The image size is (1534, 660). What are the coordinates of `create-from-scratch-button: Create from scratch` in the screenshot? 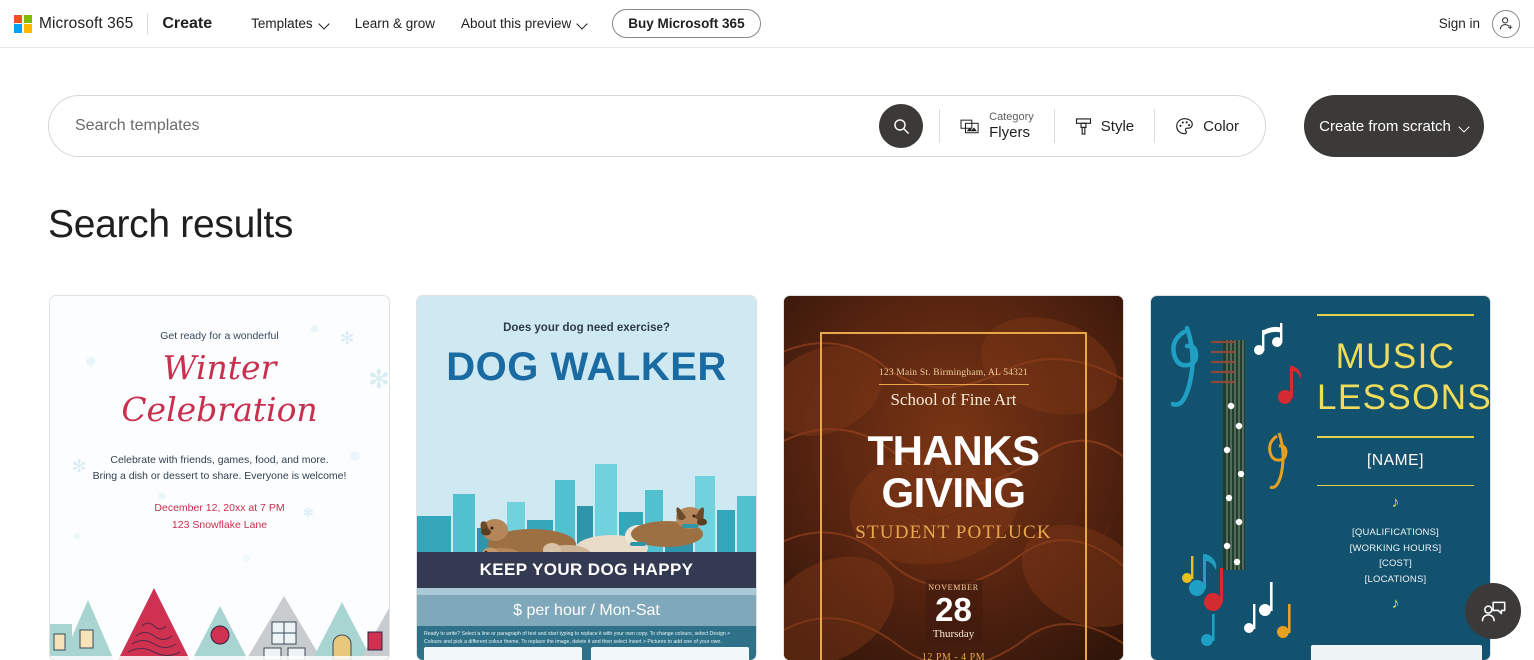 It's located at (1394, 126).